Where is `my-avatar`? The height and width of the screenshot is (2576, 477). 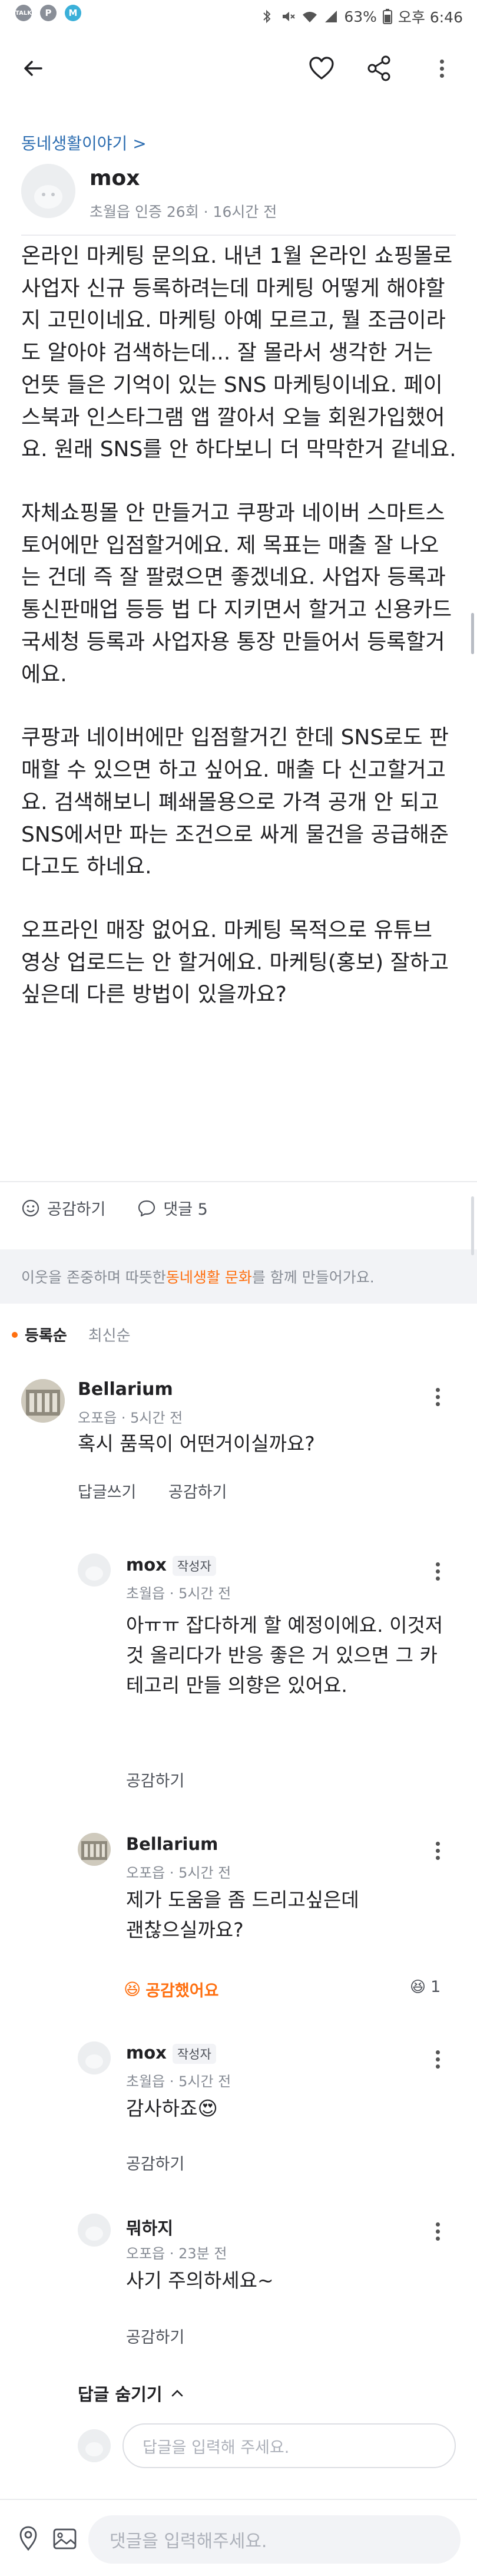
my-avatar is located at coordinates (95, 2446).